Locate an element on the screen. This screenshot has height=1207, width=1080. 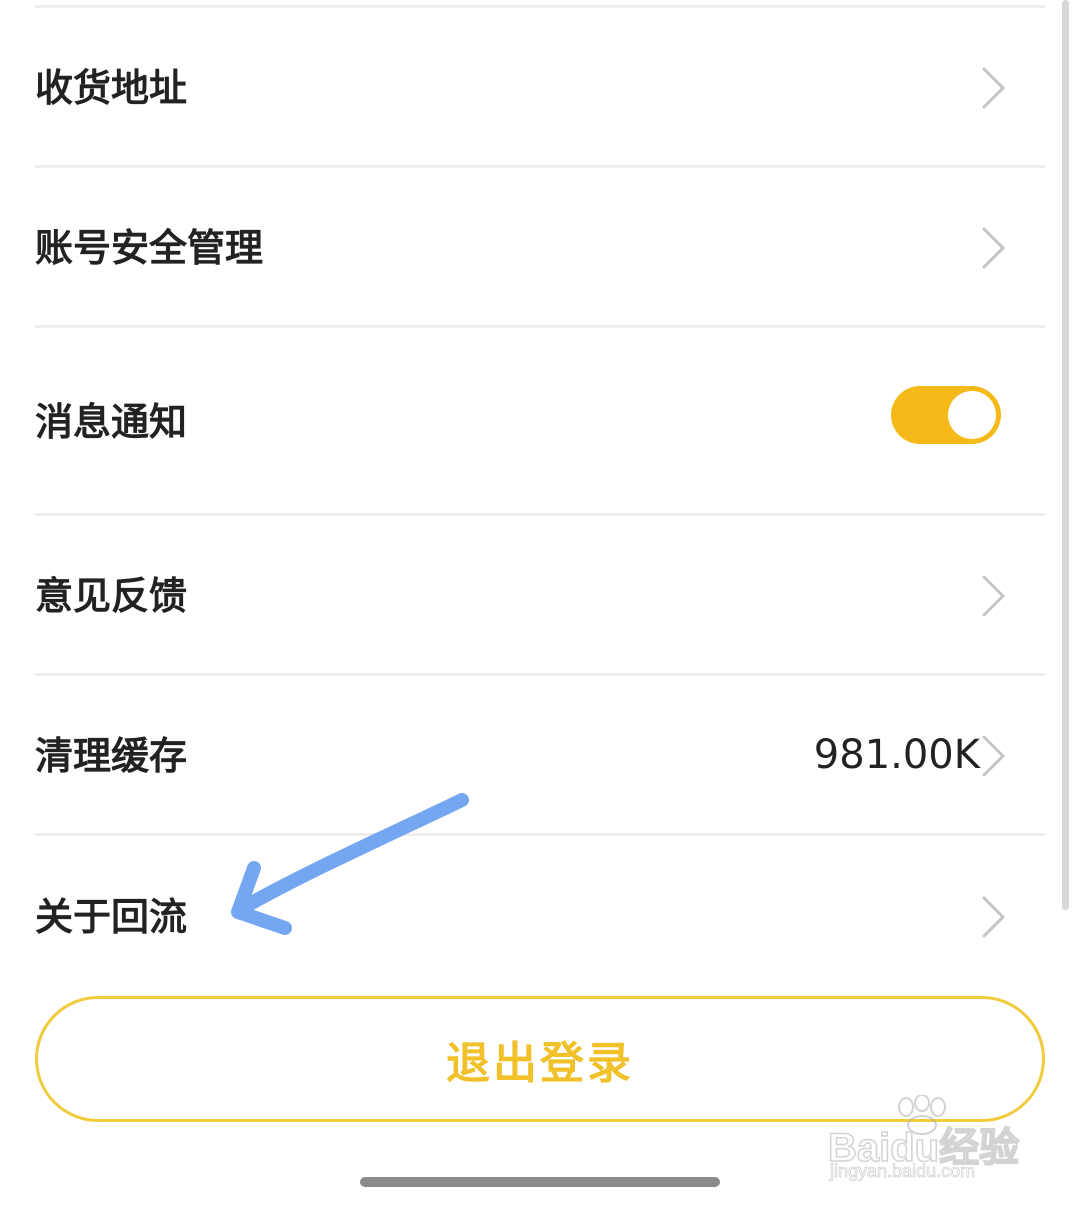
watermark-url: jingyan.baidu.com is located at coordinates (903, 1171).